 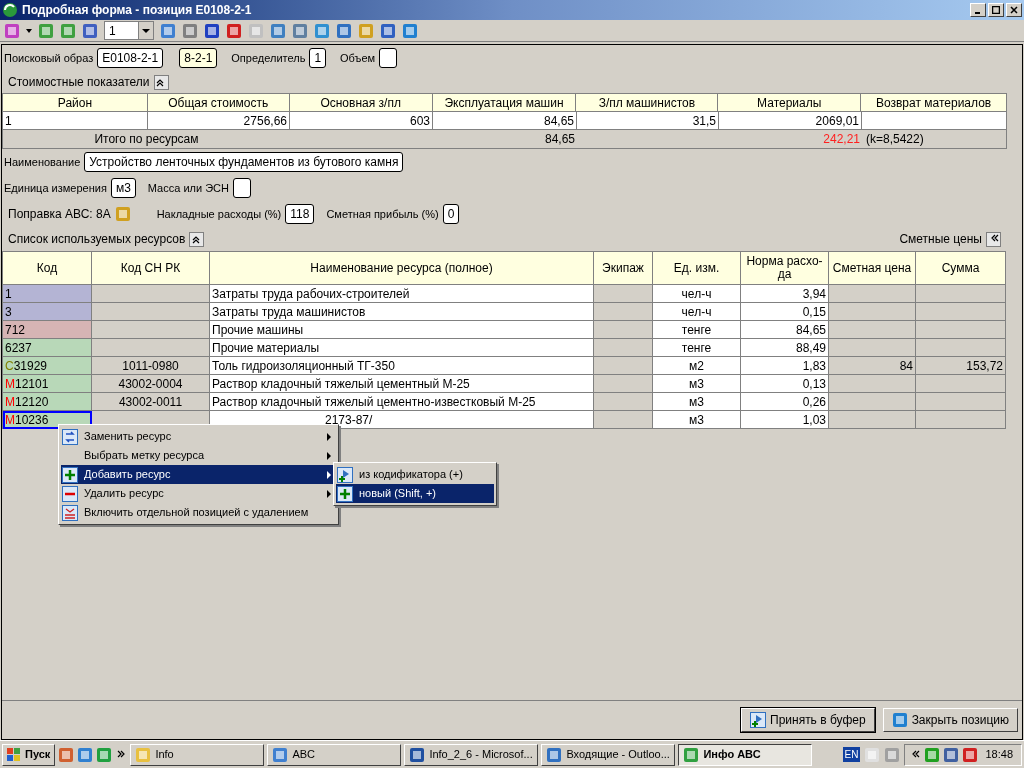 I want to click on field-label: Единица измерения, so click(x=55, y=188).